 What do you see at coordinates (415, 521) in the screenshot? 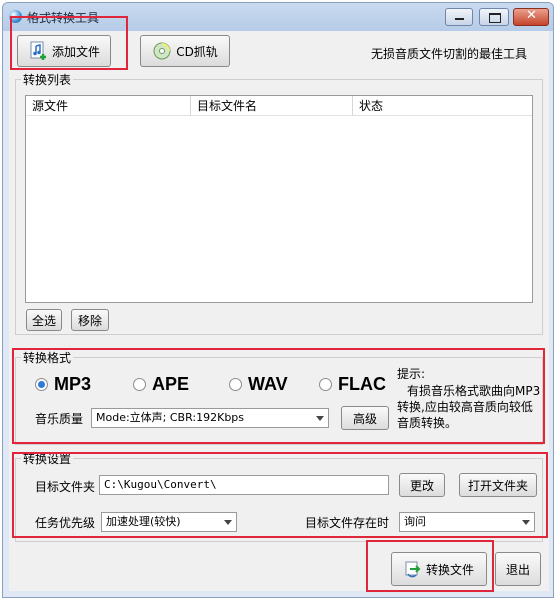
I see `file-exists-value: 询问` at bounding box center [415, 521].